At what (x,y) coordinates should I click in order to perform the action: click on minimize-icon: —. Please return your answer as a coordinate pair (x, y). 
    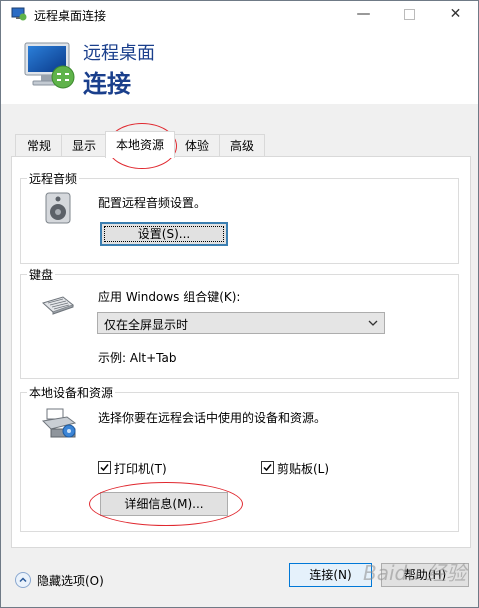
    Looking at the image, I should click on (363, 14).